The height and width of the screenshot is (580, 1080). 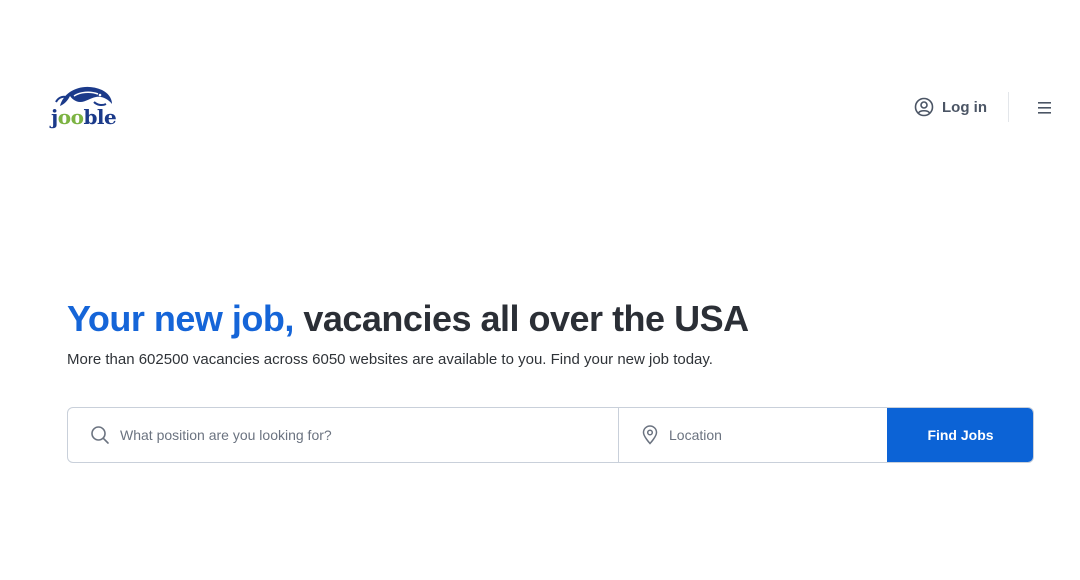 What do you see at coordinates (331, 435) in the screenshot?
I see `position-input` at bounding box center [331, 435].